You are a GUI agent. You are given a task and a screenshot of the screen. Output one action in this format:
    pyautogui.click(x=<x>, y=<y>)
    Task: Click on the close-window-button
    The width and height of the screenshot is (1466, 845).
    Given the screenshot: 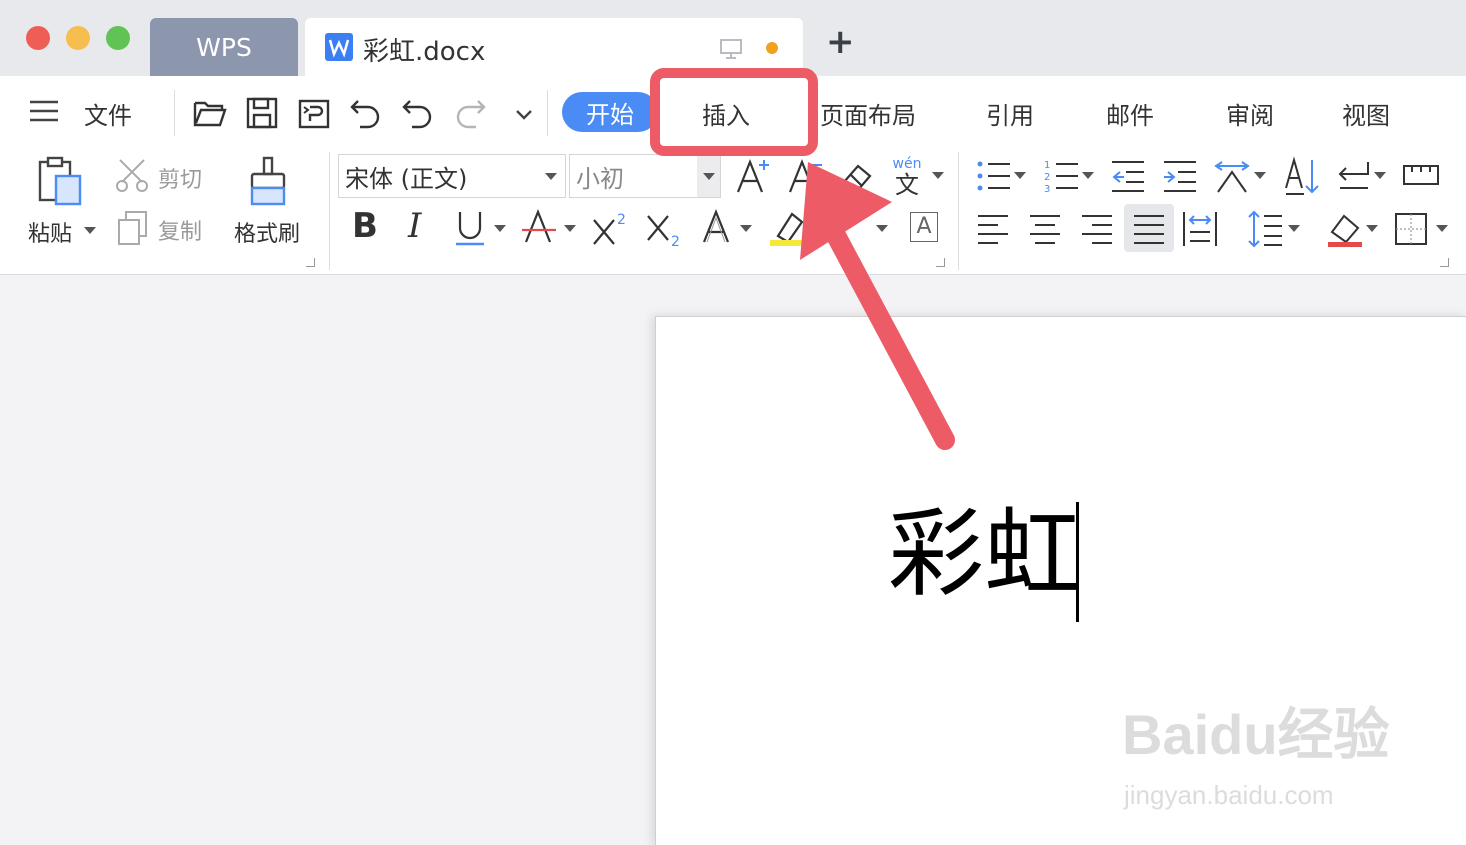 What is the action you would take?
    pyautogui.click(x=38, y=38)
    